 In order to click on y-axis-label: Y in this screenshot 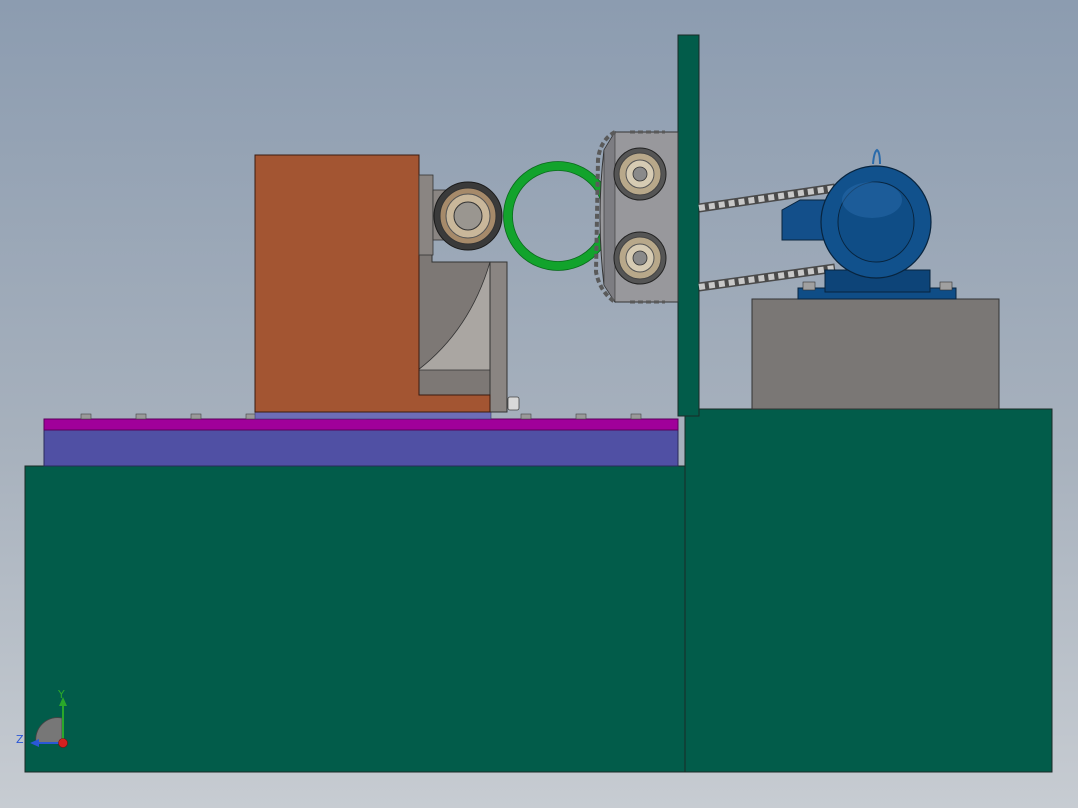, I will do `click(61, 694)`.